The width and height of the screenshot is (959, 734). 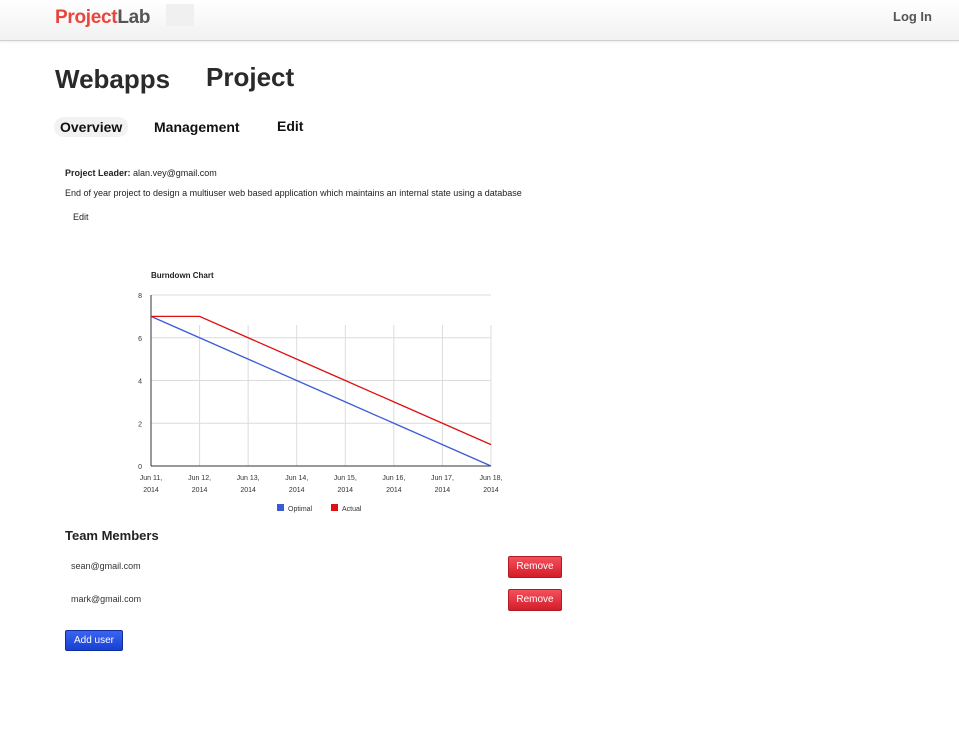 What do you see at coordinates (175, 173) in the screenshot?
I see `project-leader-email: alan.vey@gmail.com` at bounding box center [175, 173].